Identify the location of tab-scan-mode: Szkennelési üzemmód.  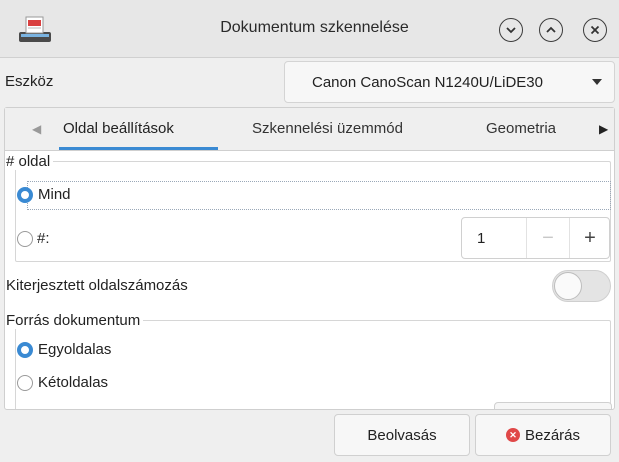
(327, 128).